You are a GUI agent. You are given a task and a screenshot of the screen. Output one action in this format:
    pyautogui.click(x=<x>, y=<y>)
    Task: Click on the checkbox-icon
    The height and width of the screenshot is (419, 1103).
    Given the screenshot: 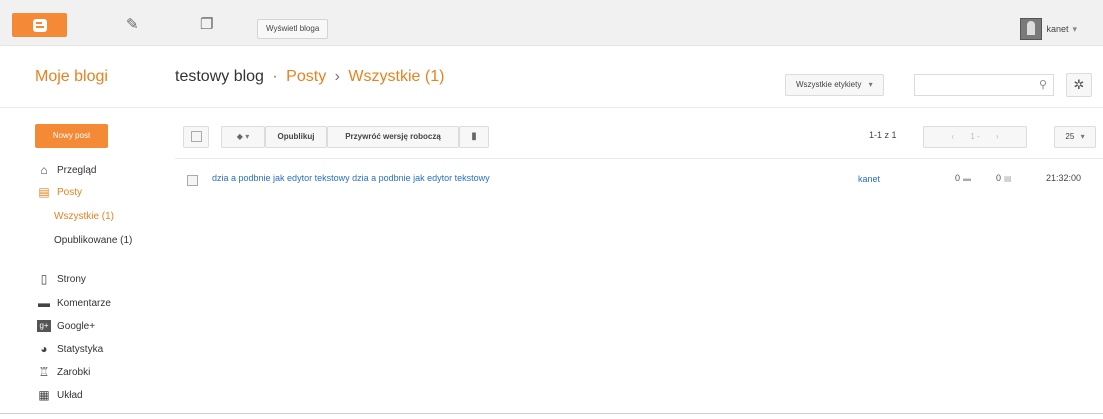 What is the action you would take?
    pyautogui.click(x=196, y=137)
    